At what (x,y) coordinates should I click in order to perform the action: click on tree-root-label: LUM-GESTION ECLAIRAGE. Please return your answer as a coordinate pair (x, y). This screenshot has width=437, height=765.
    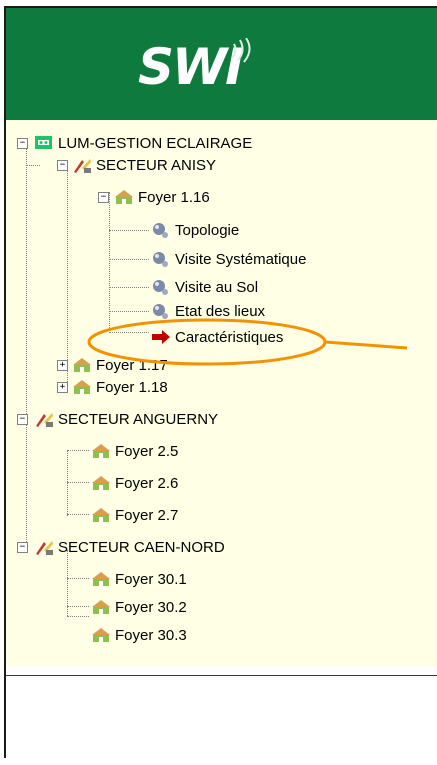
    Looking at the image, I should click on (155, 143).